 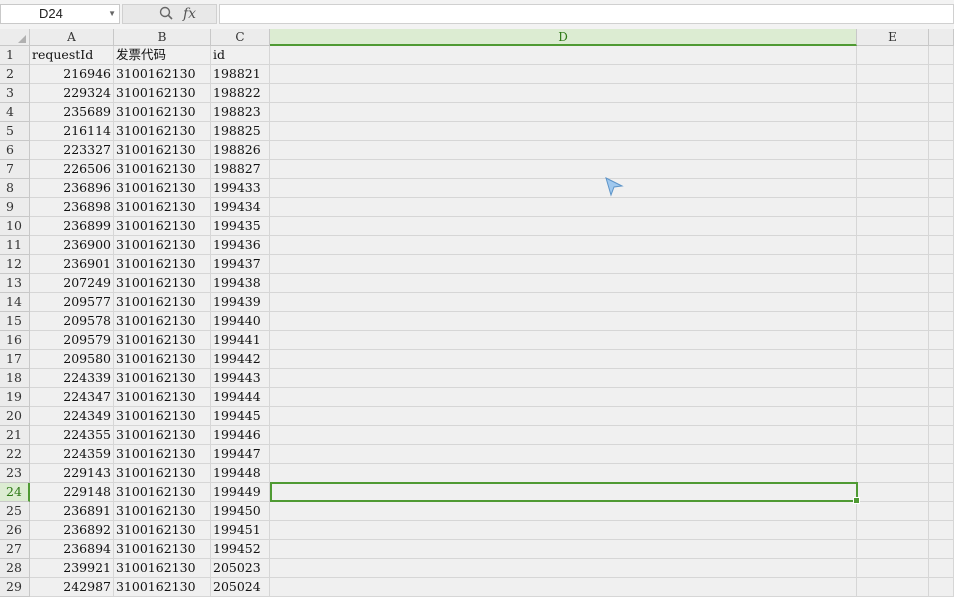 What do you see at coordinates (240, 112) in the screenshot?
I see `table-cell: 198823` at bounding box center [240, 112].